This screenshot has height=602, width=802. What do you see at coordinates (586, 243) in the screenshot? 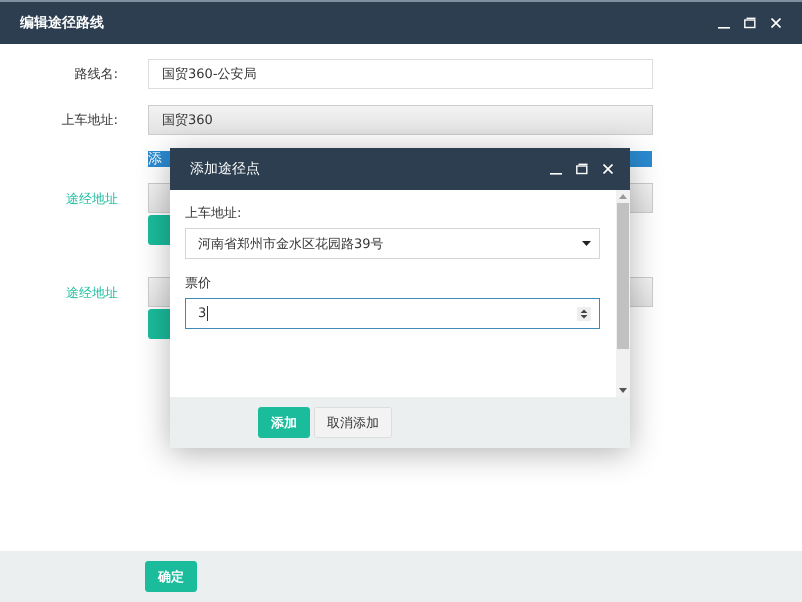
I see `dropdown-caret-icon` at bounding box center [586, 243].